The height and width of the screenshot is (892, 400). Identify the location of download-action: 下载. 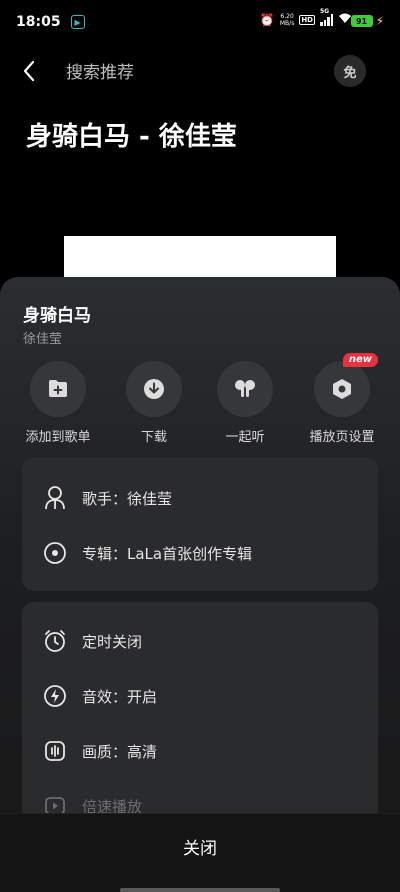
(154, 403).